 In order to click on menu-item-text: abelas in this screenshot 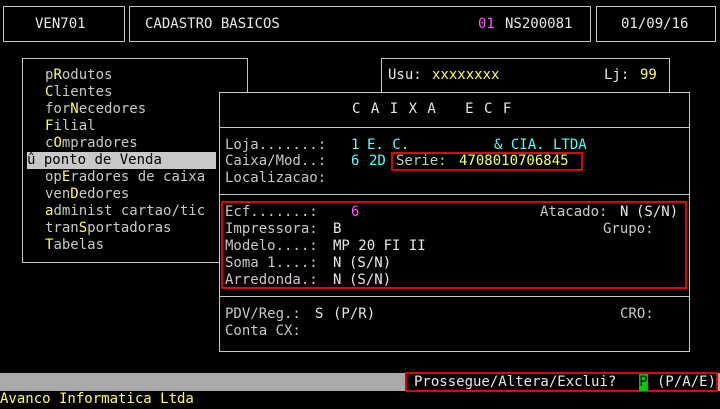, I will do `click(79, 245)`.